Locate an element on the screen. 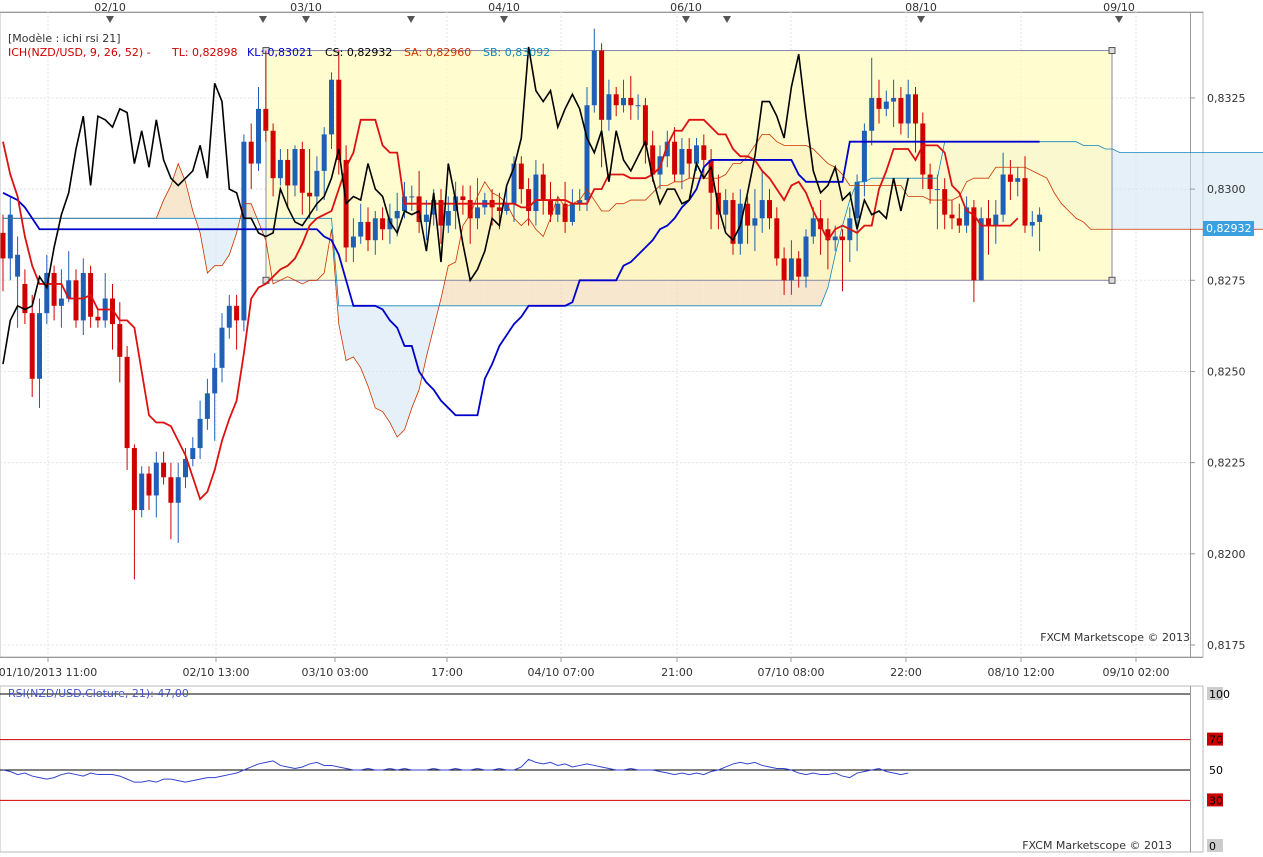  rsi-level-label: 50 is located at coordinates (1216, 770).